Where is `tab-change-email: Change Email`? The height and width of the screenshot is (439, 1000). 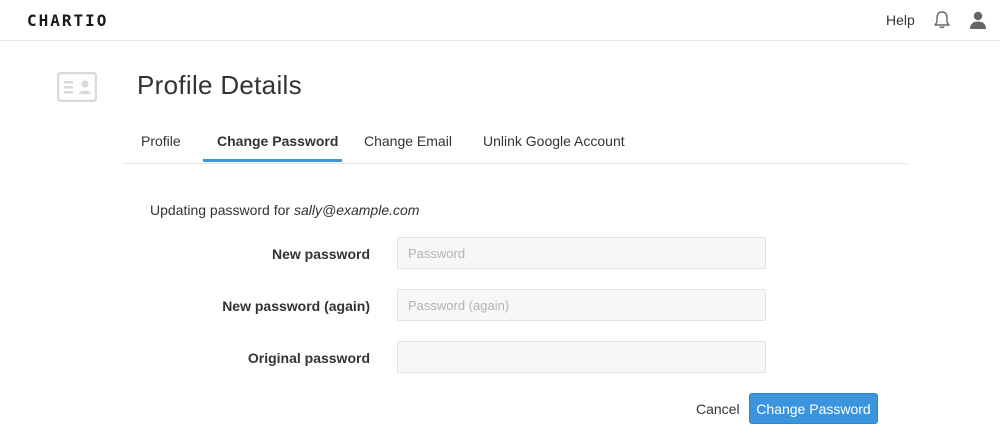
tab-change-email: Change Email is located at coordinates (408, 141).